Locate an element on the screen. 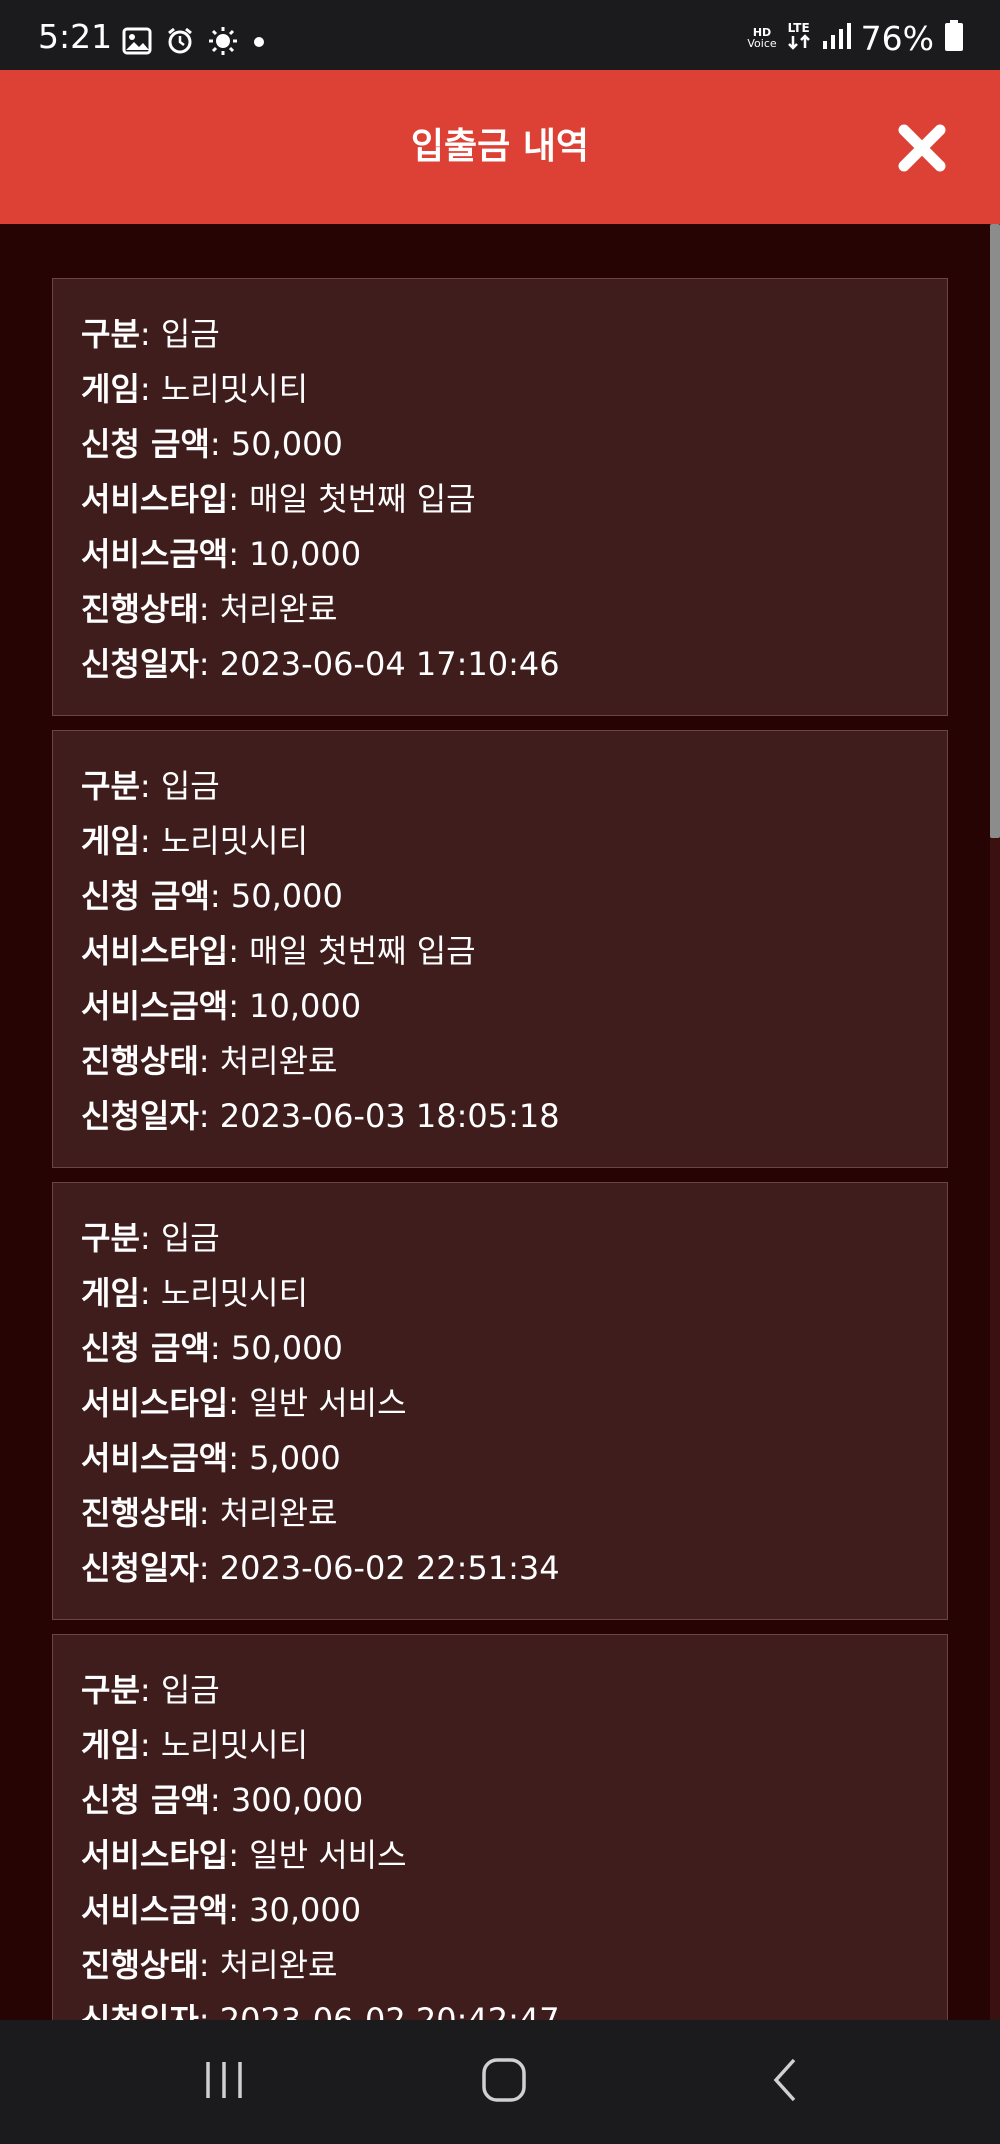 The image size is (1000, 2144). voice-label: Voice is located at coordinates (762, 43).